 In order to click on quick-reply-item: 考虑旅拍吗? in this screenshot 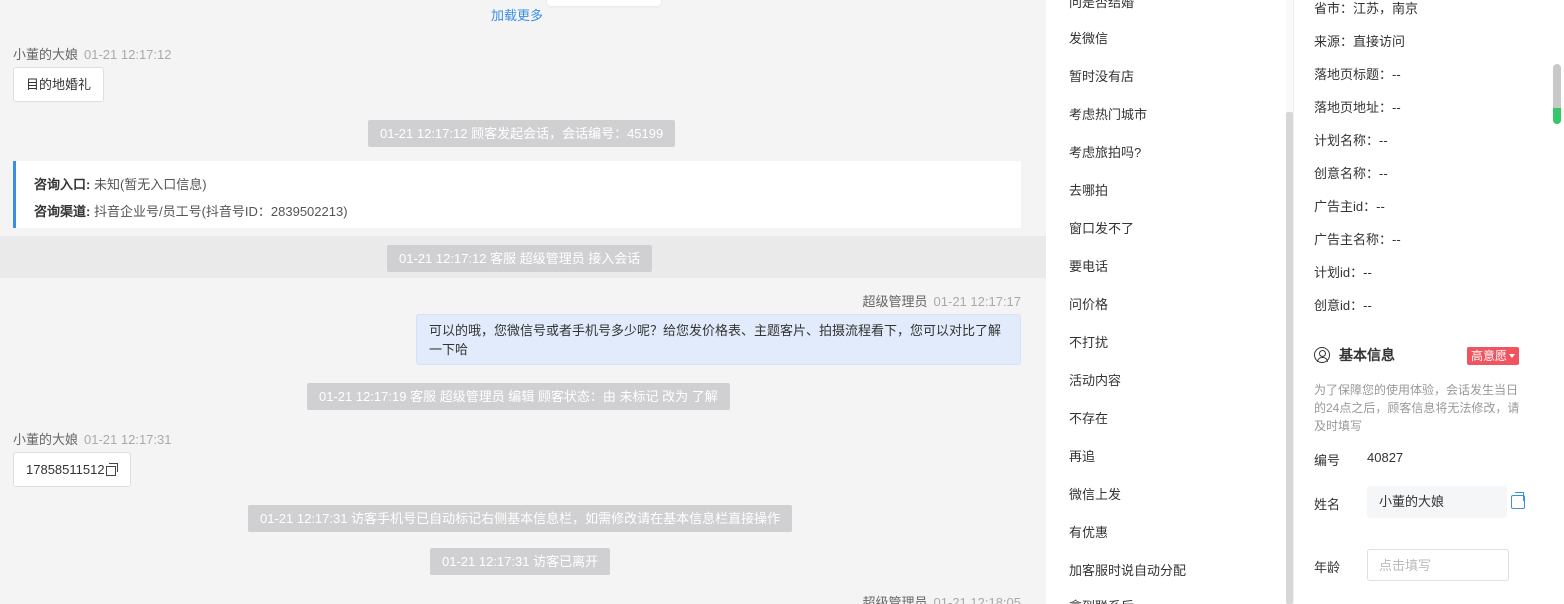, I will do `click(1105, 151)`.